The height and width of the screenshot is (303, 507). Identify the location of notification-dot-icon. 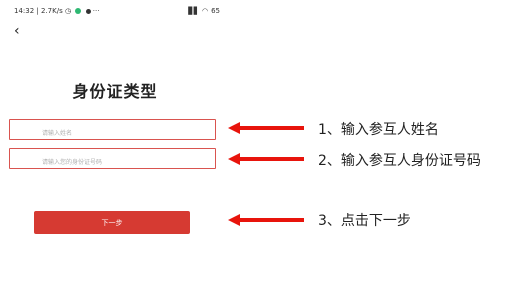
(88, 11).